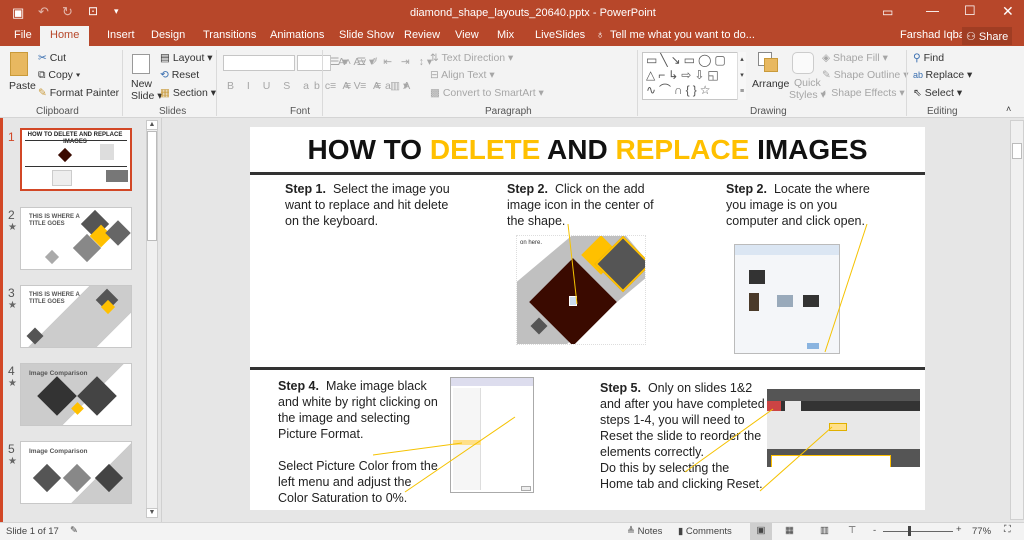 This screenshot has width=1024, height=540. Describe the element at coordinates (705, 531) in the screenshot. I see `comments-button: ▮ Comments` at that location.